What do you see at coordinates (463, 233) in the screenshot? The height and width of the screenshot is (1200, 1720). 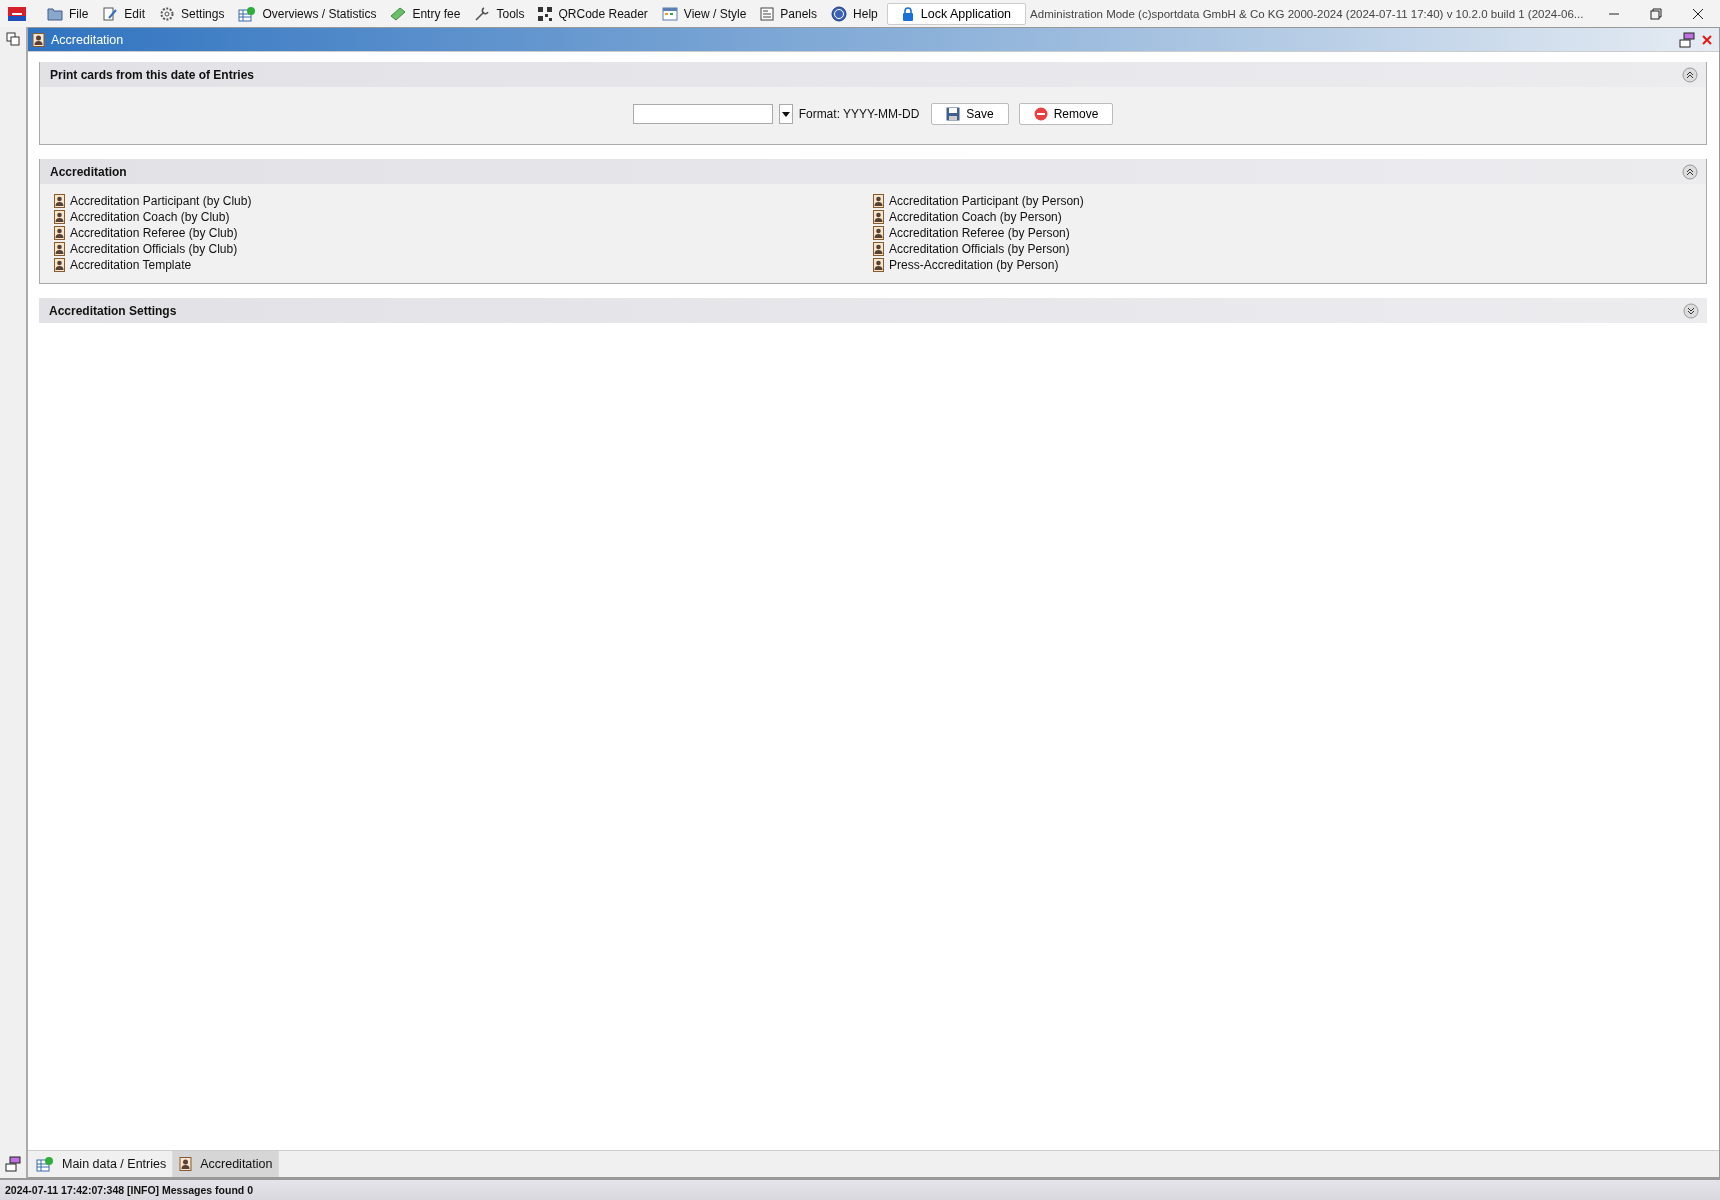 I see `report-link: Accreditation Referee (by Club)` at bounding box center [463, 233].